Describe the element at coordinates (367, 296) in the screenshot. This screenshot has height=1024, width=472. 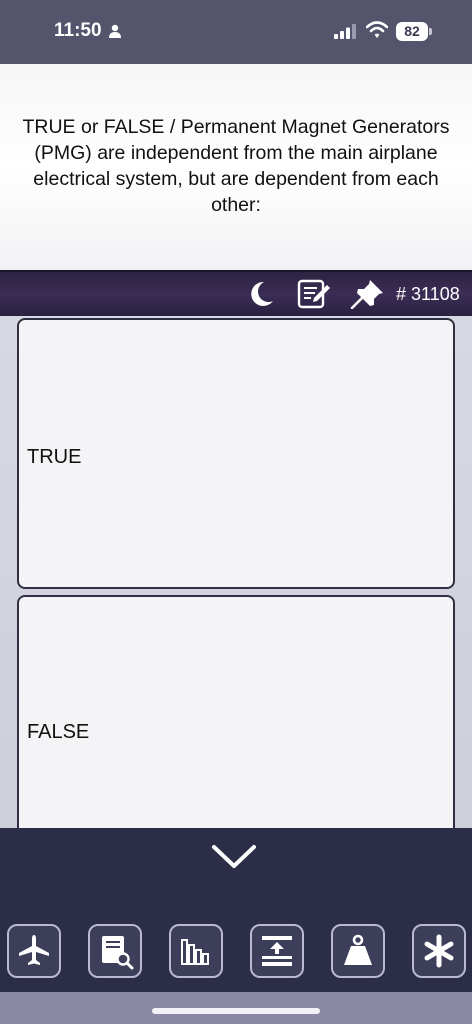
I see `pin-icon` at that location.